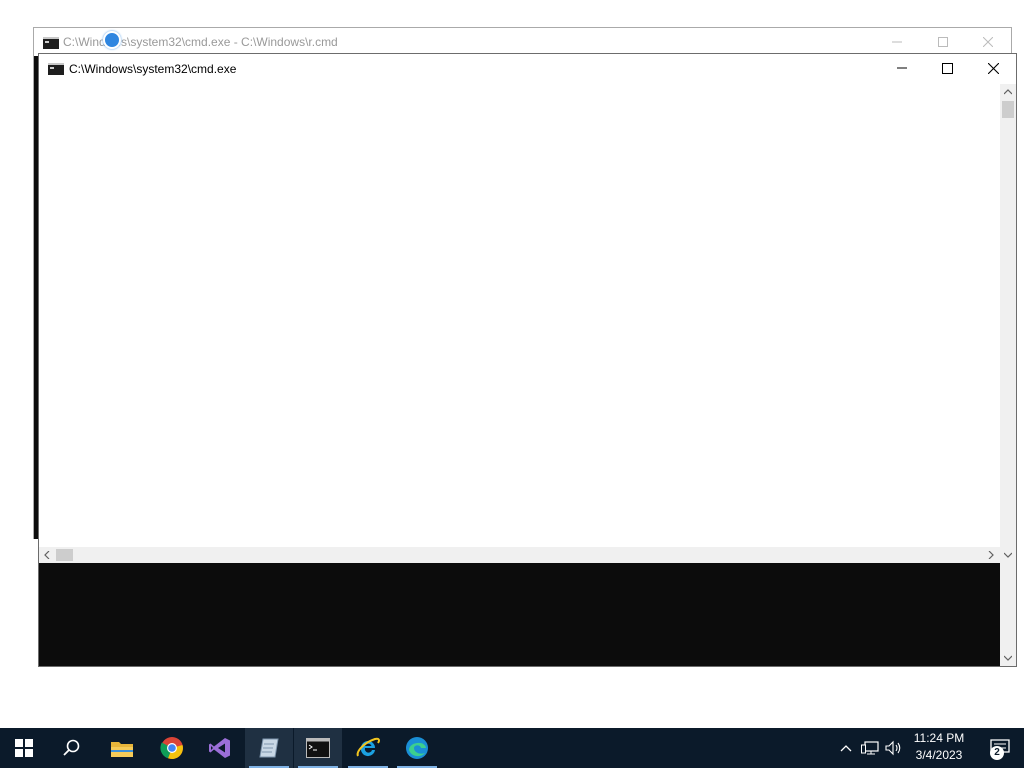 The width and height of the screenshot is (1024, 768). What do you see at coordinates (112, 40) in the screenshot?
I see `mouse-cursor-indicator` at bounding box center [112, 40].